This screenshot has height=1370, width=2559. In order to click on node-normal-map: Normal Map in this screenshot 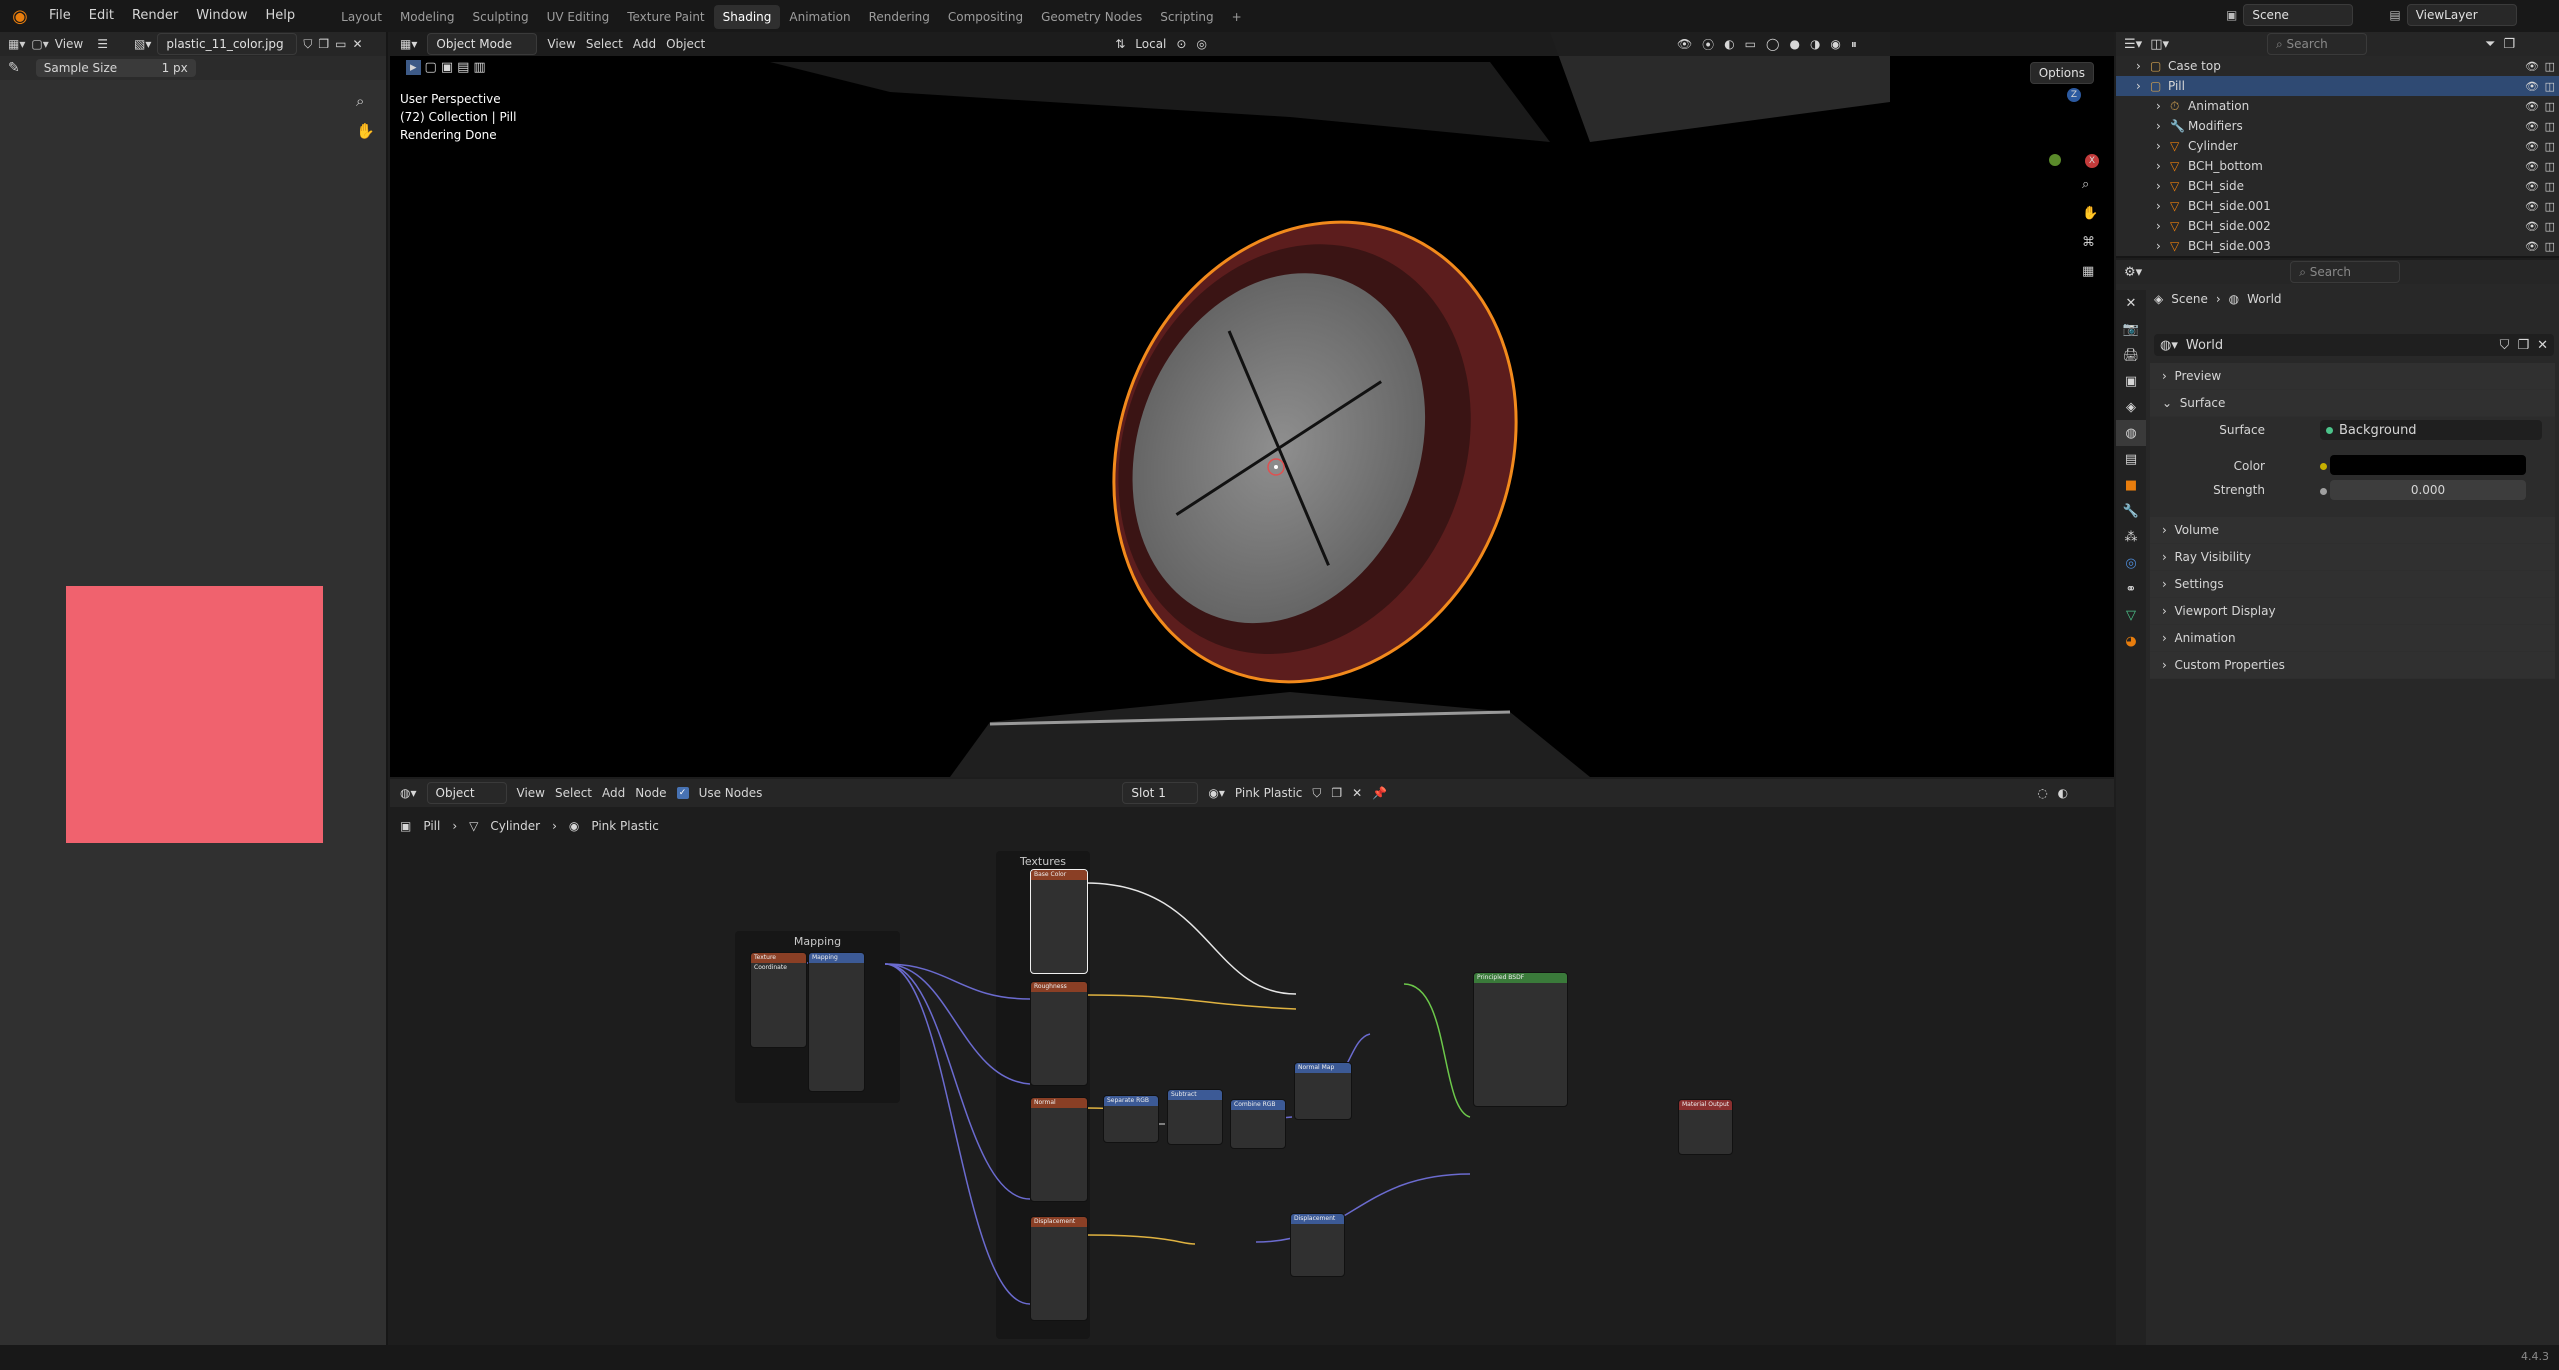, I will do `click(1323, 1091)`.